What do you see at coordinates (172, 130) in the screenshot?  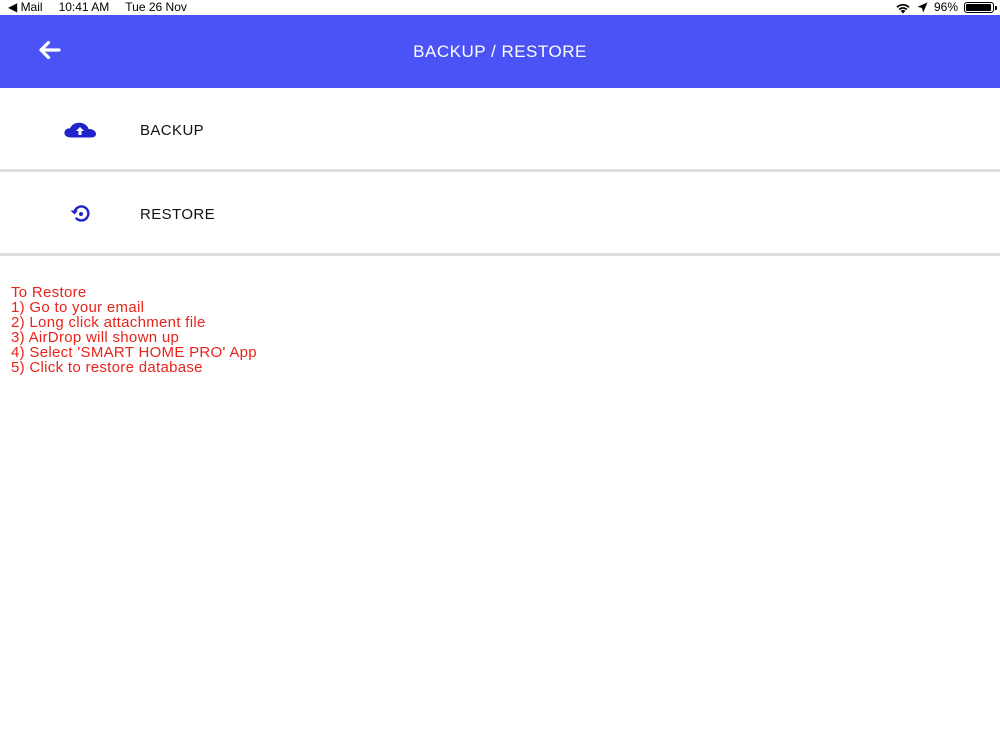 I see `backup-label: BACKUP` at bounding box center [172, 130].